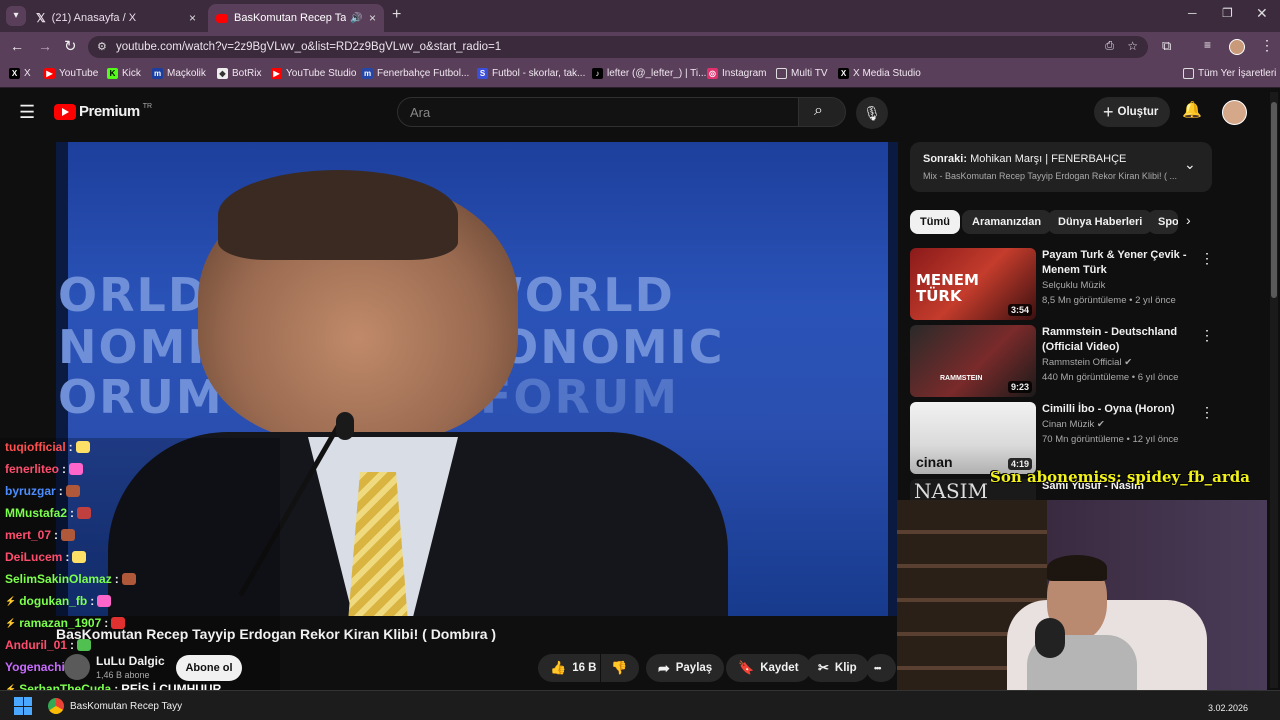 The height and width of the screenshot is (720, 1280). Describe the element at coordinates (17, 46) in the screenshot. I see `back-icon: ←` at that location.